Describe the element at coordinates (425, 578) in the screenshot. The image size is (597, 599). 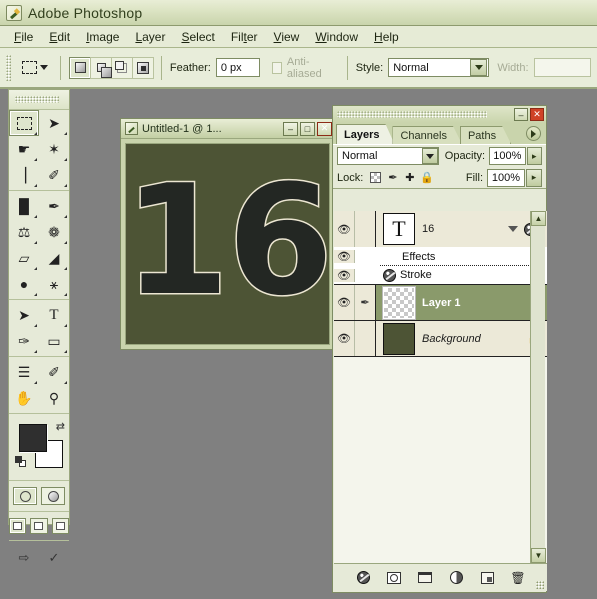
I see `new-group-button` at that location.